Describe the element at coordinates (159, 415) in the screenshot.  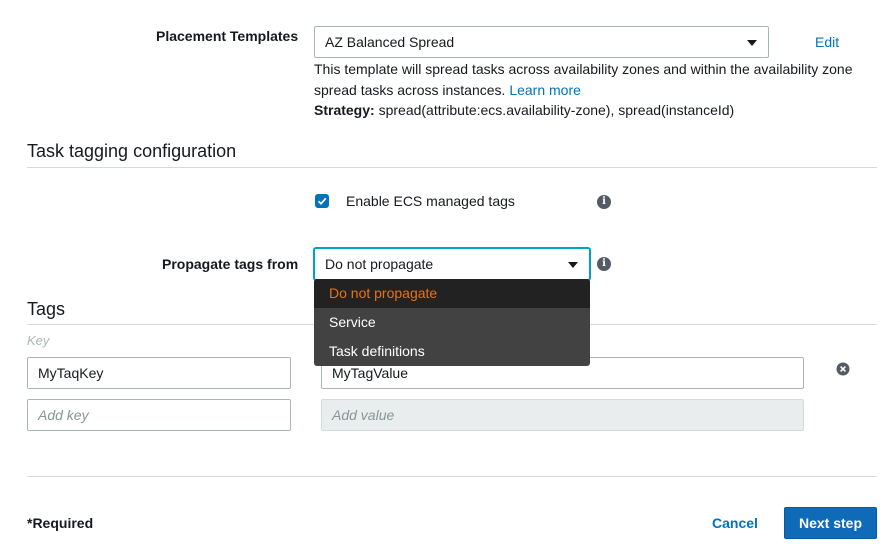
I see `add-key-input: Add key` at that location.